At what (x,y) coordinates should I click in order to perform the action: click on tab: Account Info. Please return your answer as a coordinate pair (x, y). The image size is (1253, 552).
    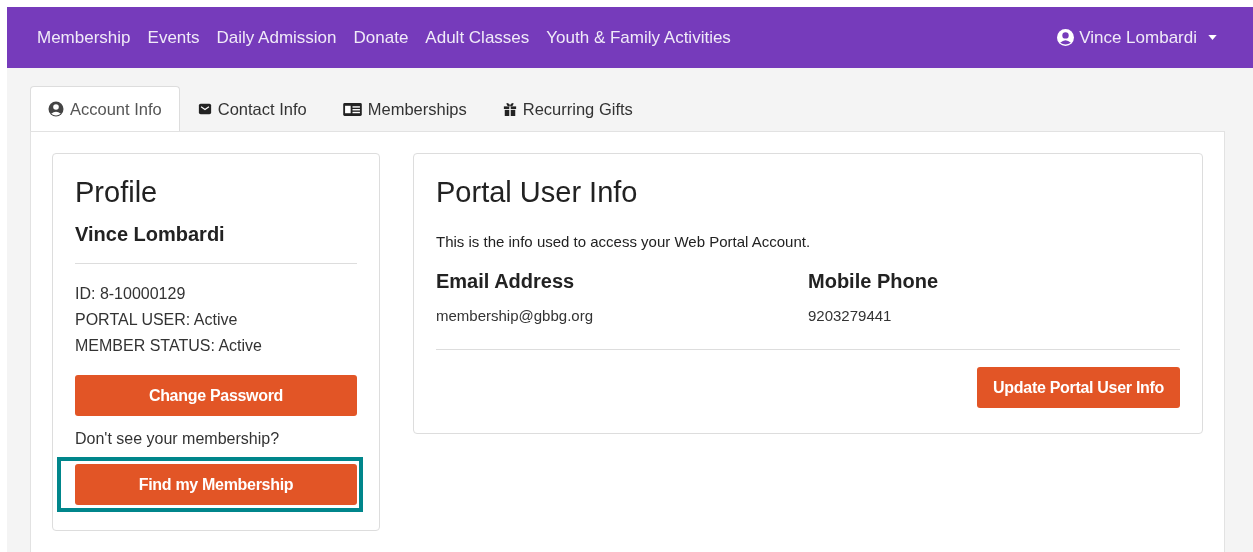
    Looking at the image, I should click on (105, 108).